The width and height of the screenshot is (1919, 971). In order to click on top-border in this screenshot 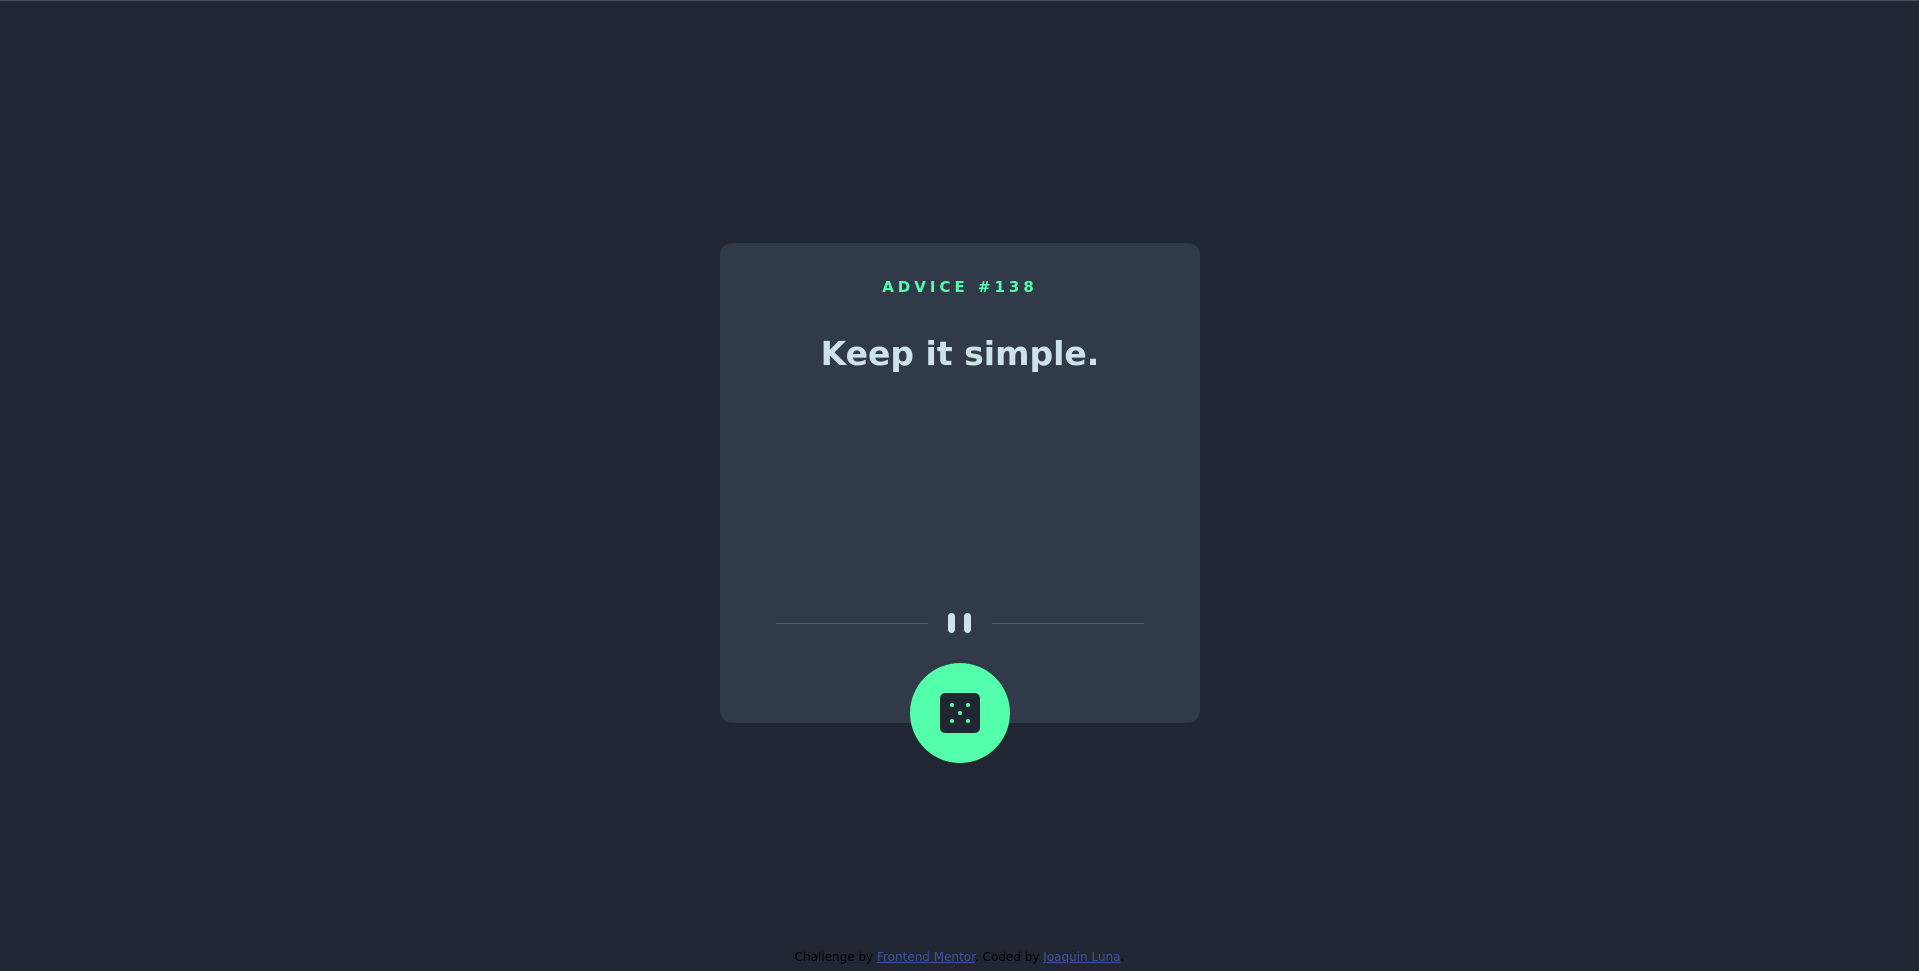, I will do `click(959, 0)`.